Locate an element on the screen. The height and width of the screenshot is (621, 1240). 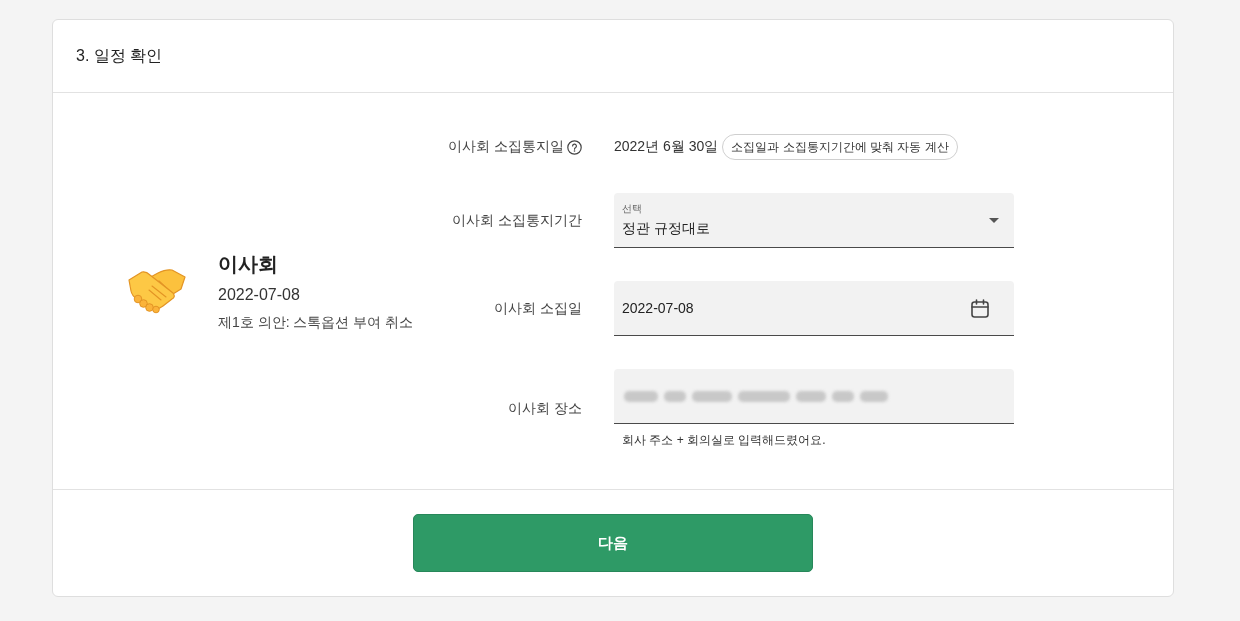
field-label: 이사회 소집통지일 is located at coordinates (506, 147).